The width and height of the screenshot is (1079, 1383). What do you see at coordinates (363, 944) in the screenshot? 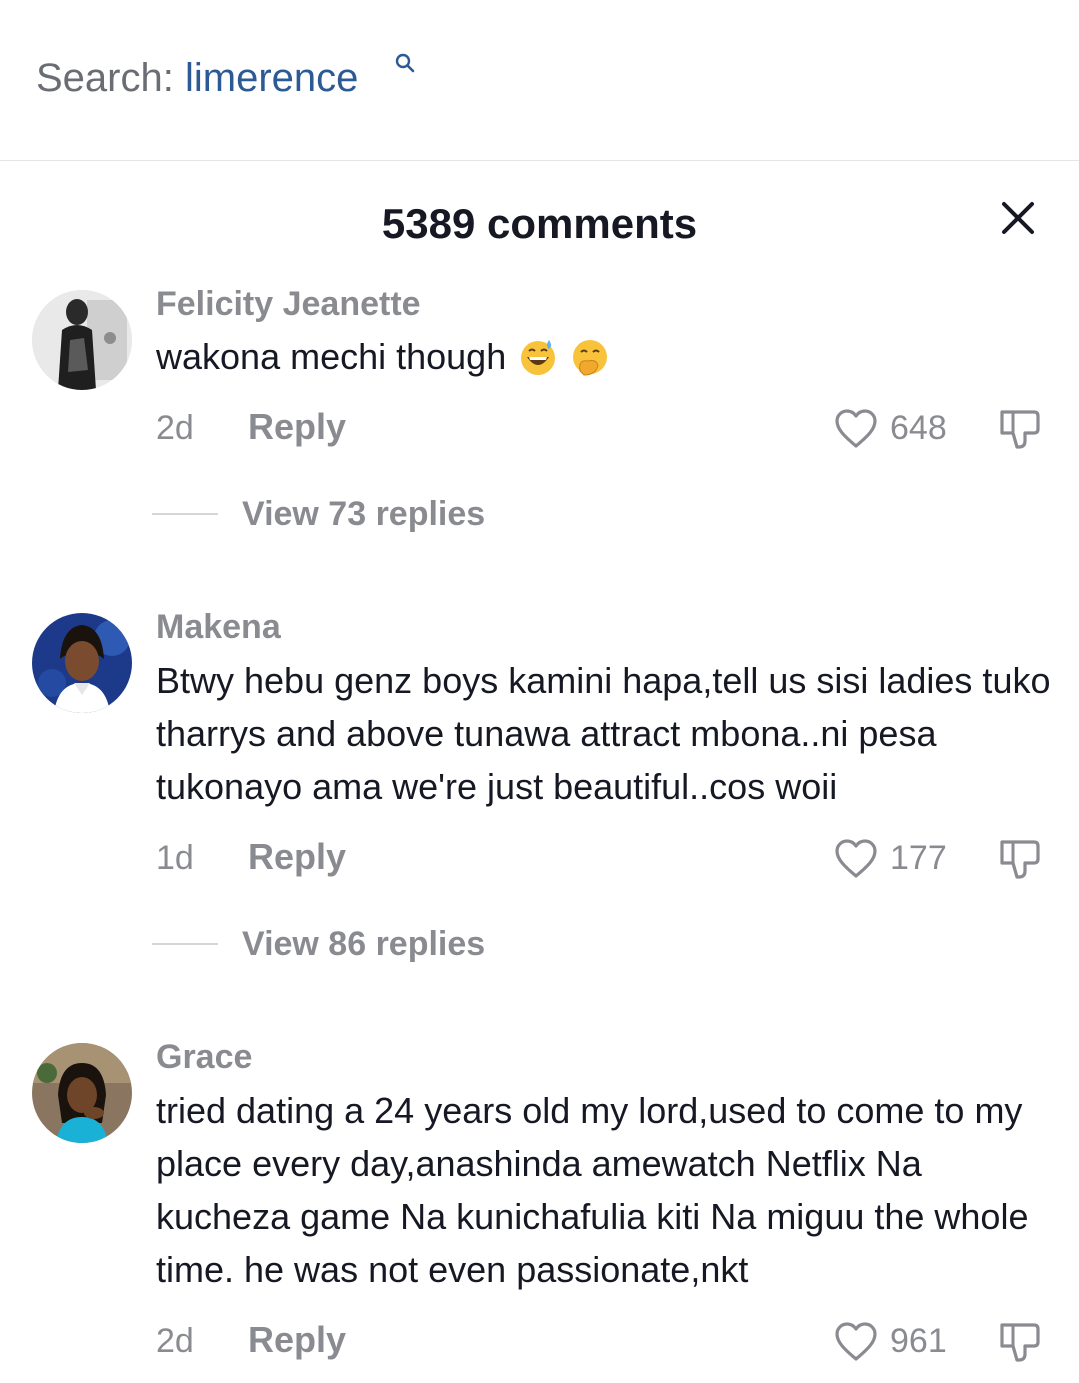
I see `view-replies-button: View 86 replies` at bounding box center [363, 944].